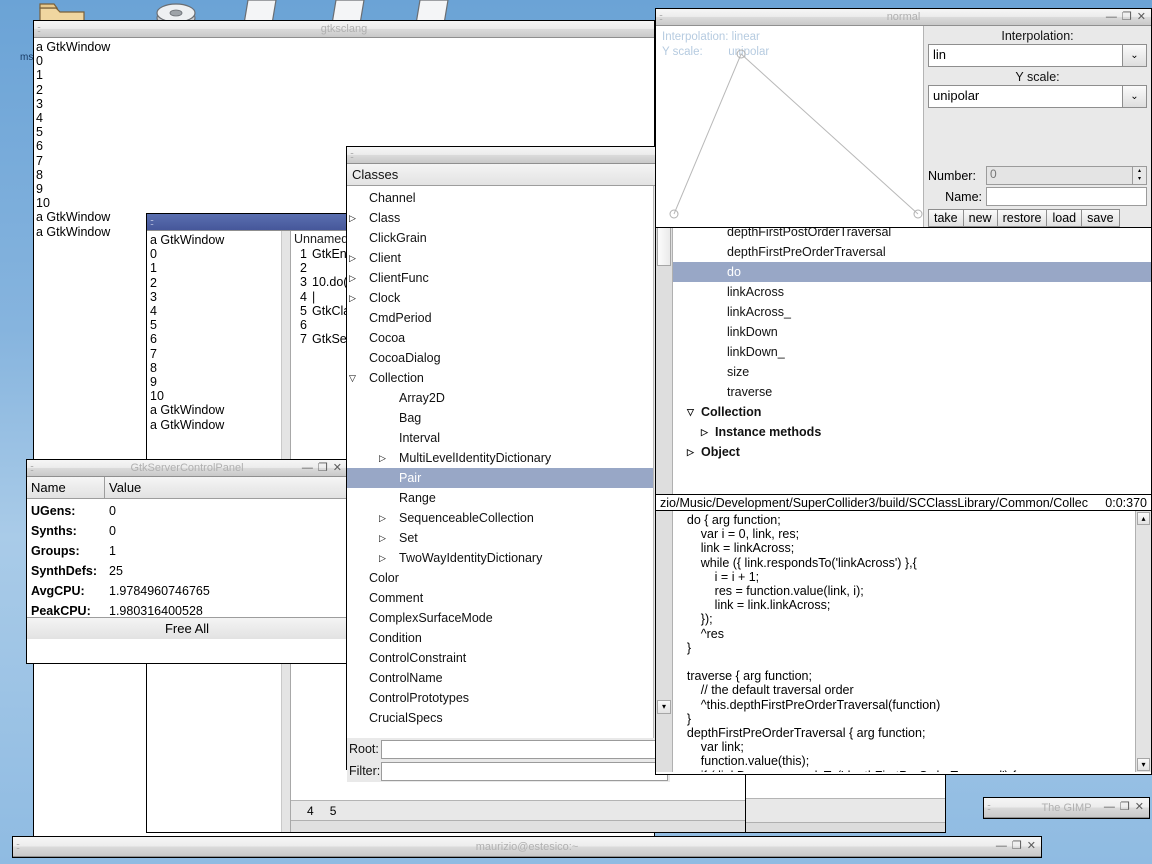 The image size is (1152, 864). I want to click on method-list-item: linkDown_, so click(912, 352).